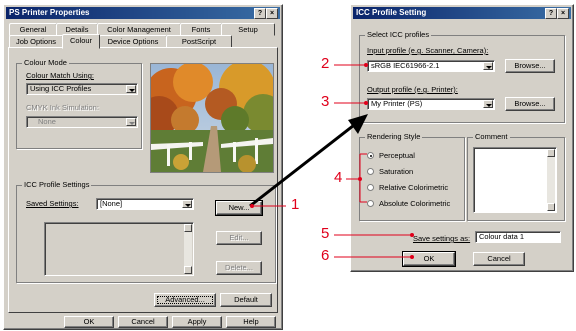 Image resolution: width=576 pixels, height=331 pixels. What do you see at coordinates (370, 171) in the screenshot?
I see `radio-saturation` at bounding box center [370, 171].